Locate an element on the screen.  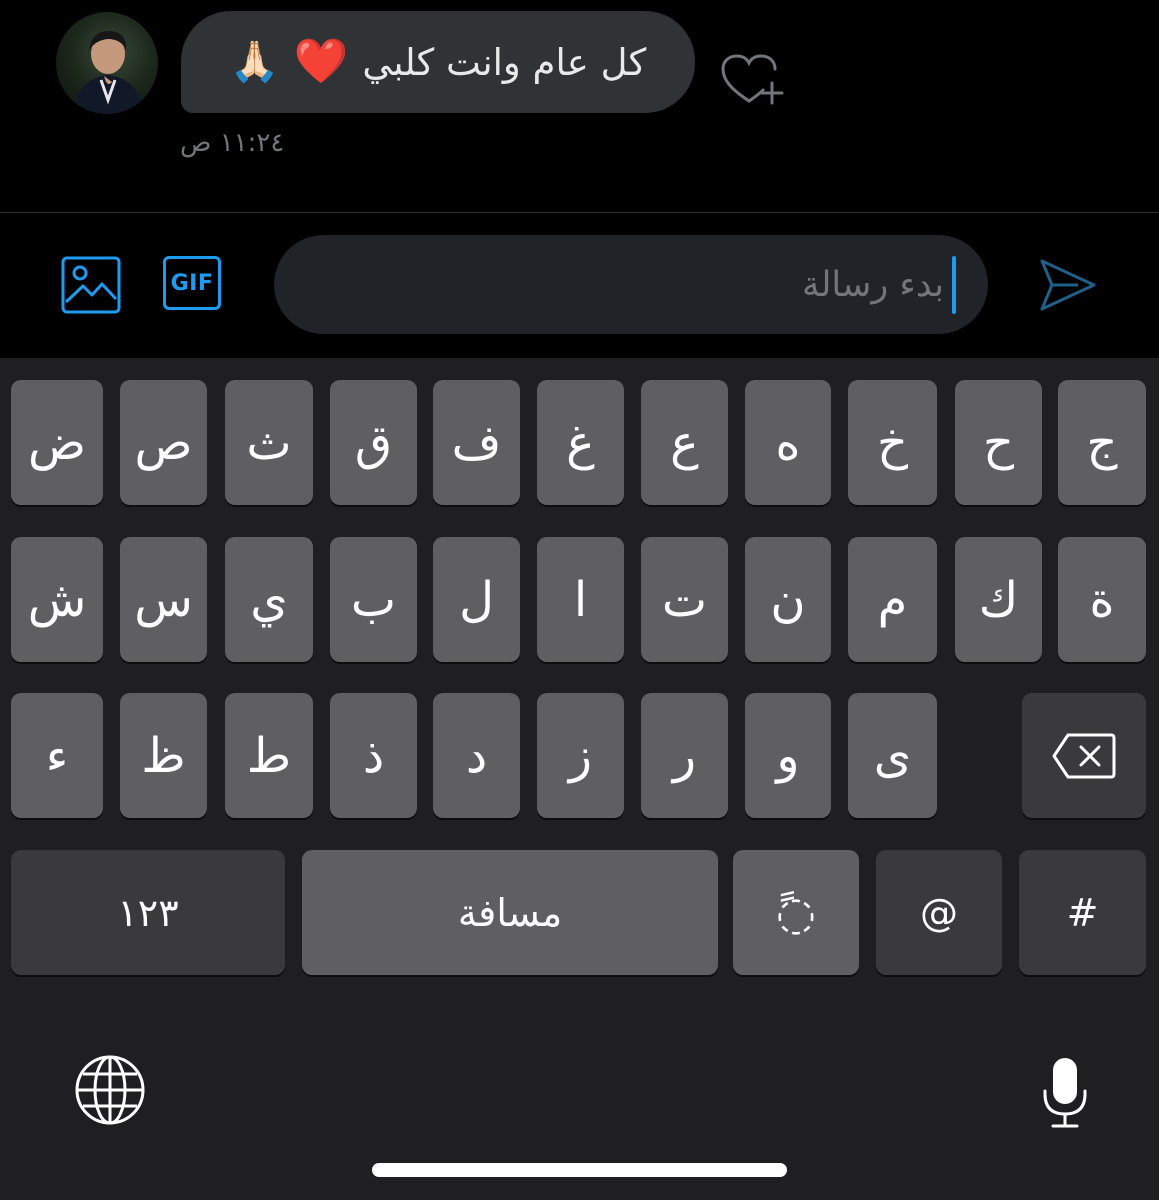
key: ذ is located at coordinates (373, 755).